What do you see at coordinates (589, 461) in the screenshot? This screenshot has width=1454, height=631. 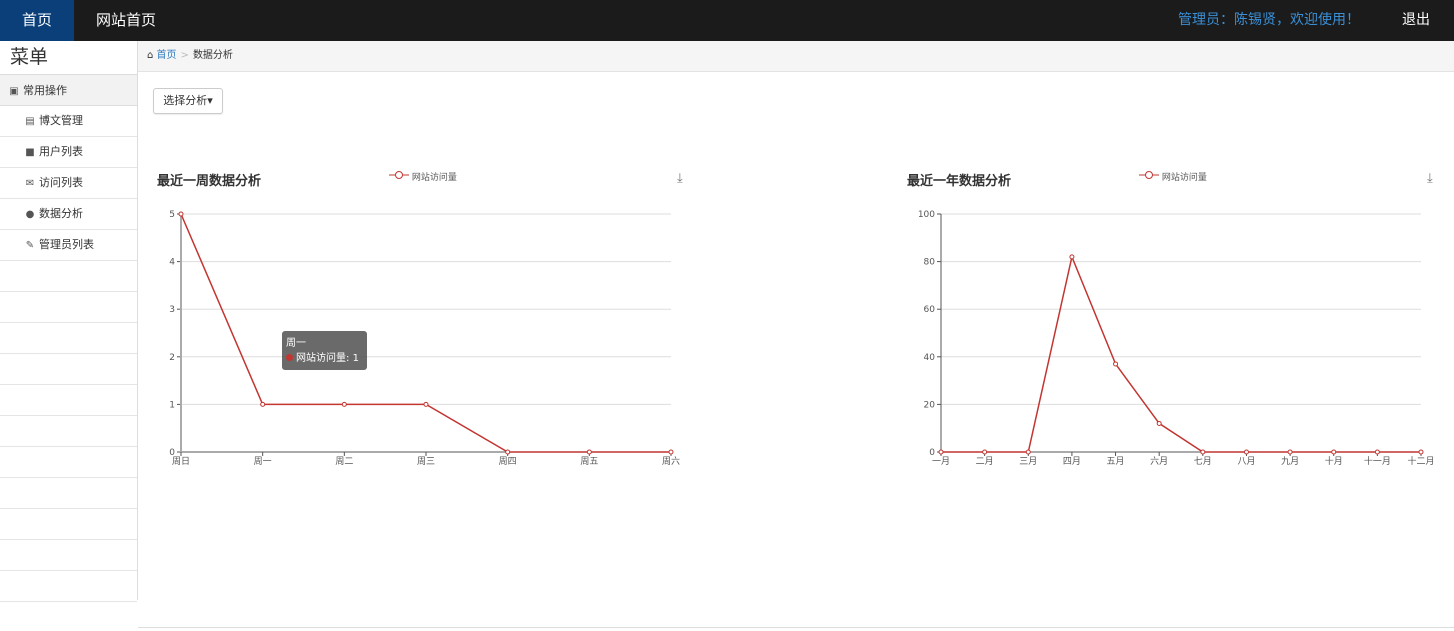 I see `x-tick-label: 周五` at bounding box center [589, 461].